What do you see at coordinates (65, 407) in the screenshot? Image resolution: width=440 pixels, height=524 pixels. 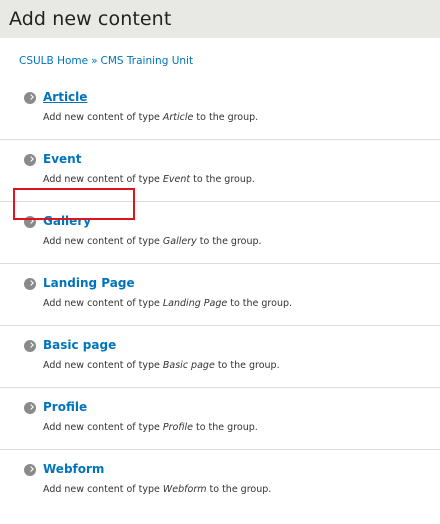 I see `add-profile-link: Profile` at bounding box center [65, 407].